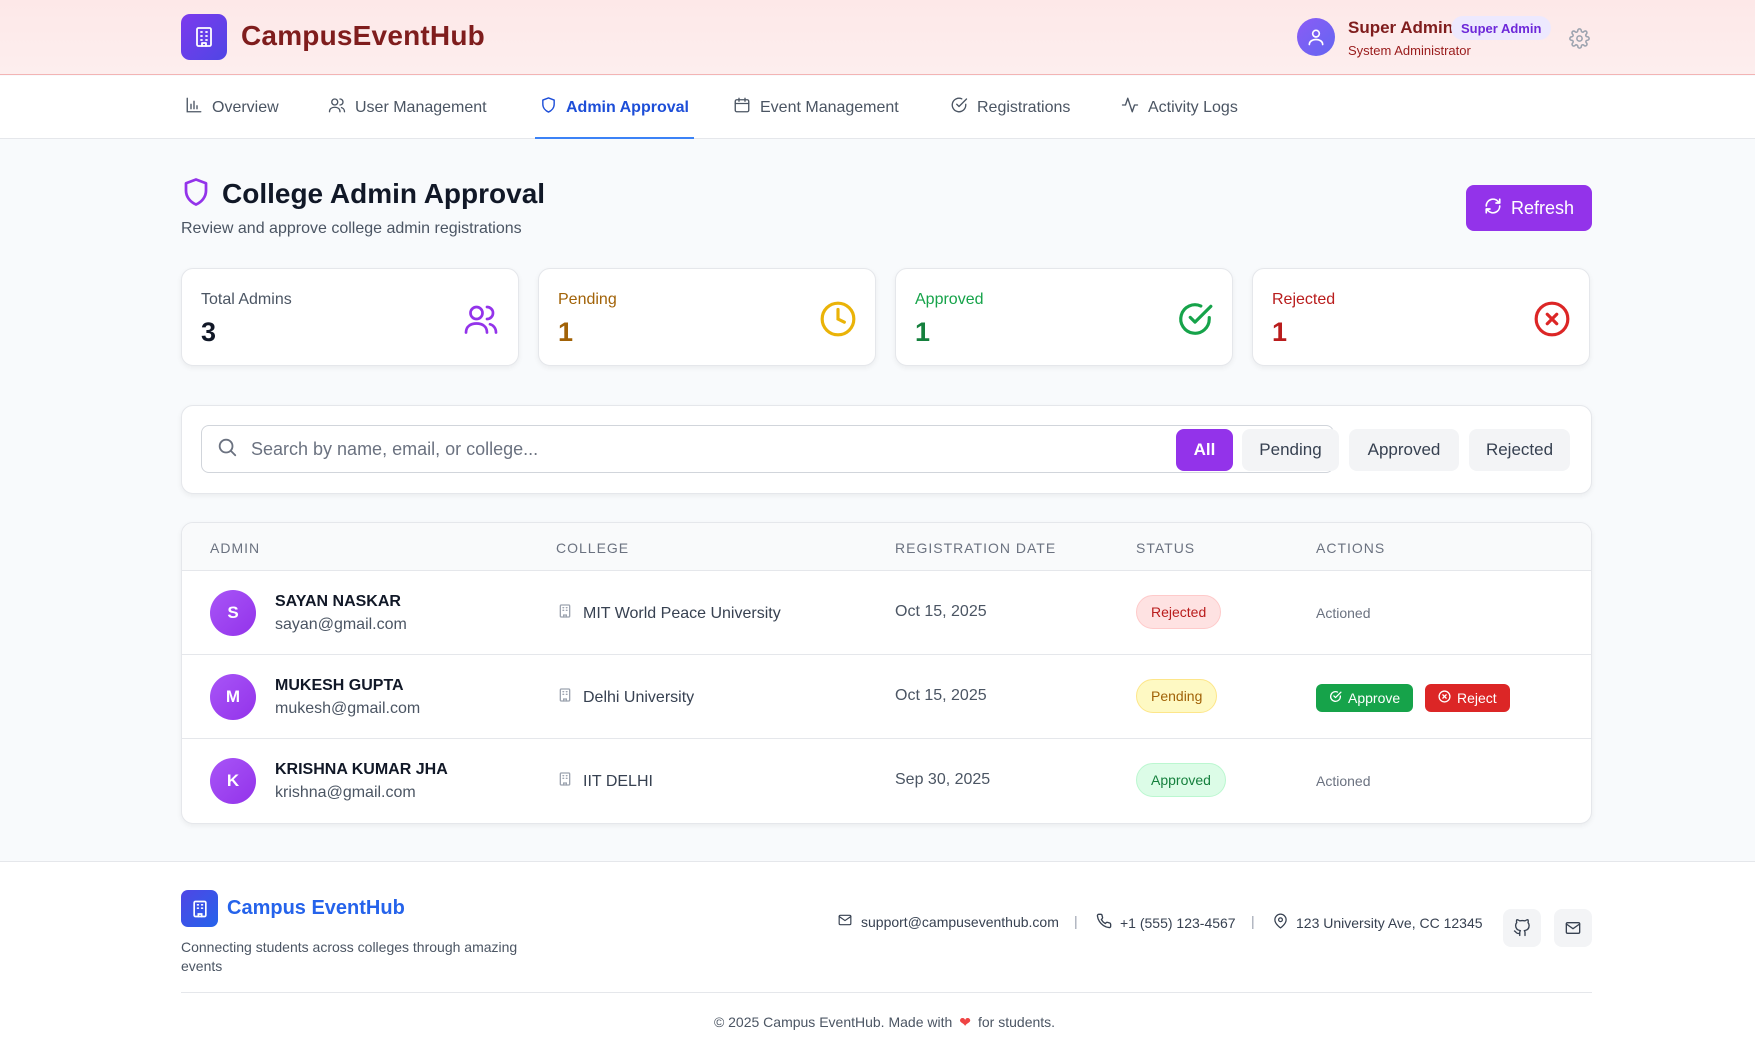 Image resolution: width=1755 pixels, height=1058 pixels. What do you see at coordinates (639, 697) in the screenshot?
I see `college-name: Delhi University` at bounding box center [639, 697].